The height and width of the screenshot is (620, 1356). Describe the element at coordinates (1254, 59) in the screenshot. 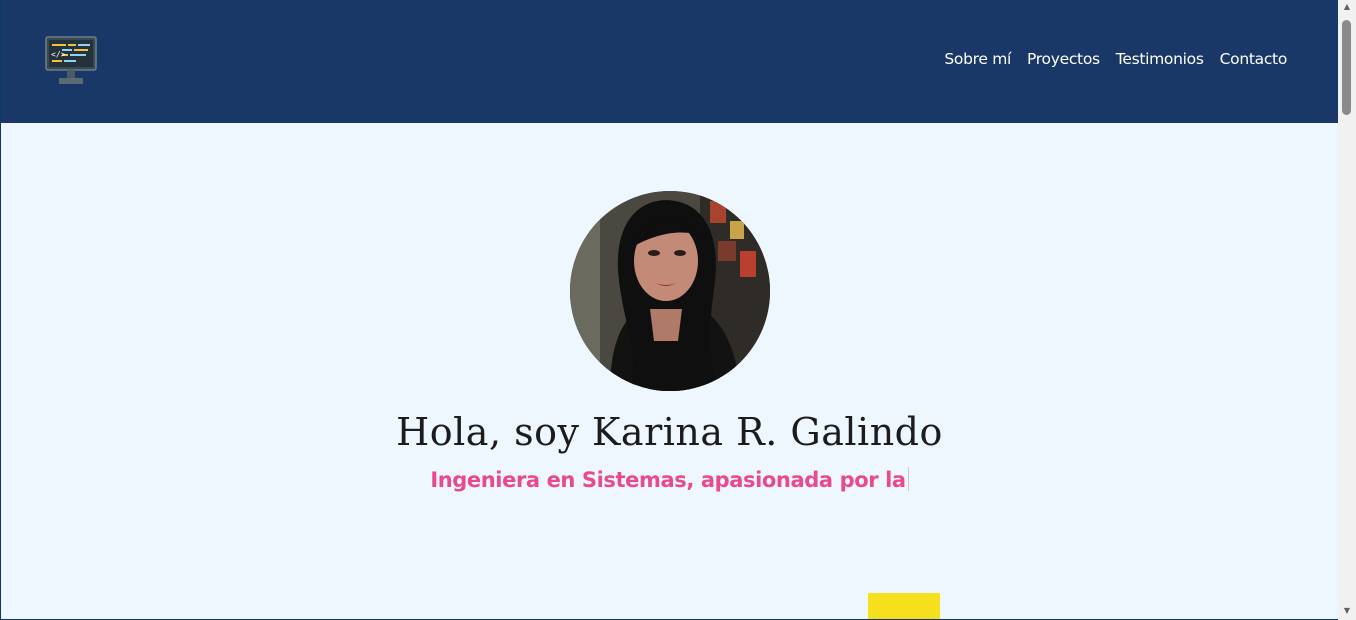

I see `nav-link-contacto: Contacto` at that location.